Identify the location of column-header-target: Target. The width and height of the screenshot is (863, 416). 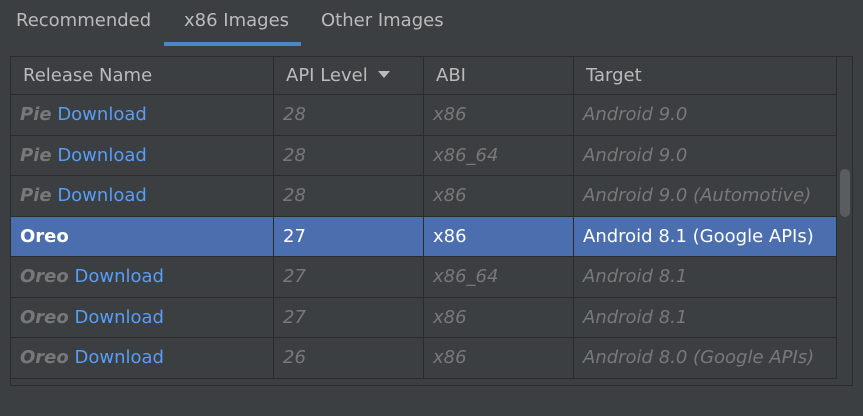
(705, 76).